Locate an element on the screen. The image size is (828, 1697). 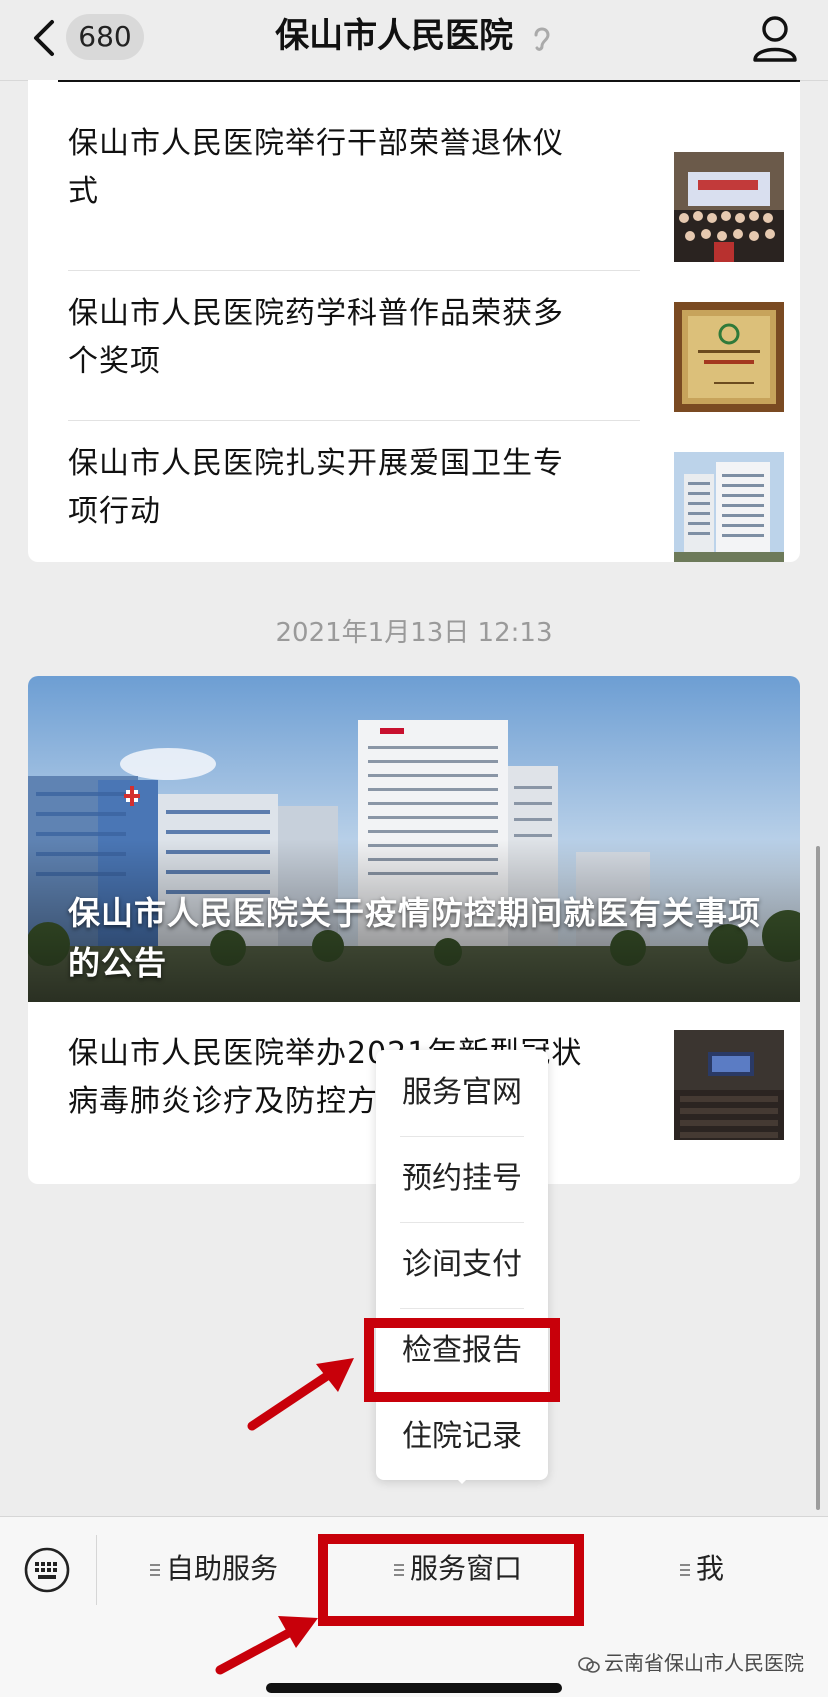
article-thumbnail-training-session is located at coordinates (729, 1085).